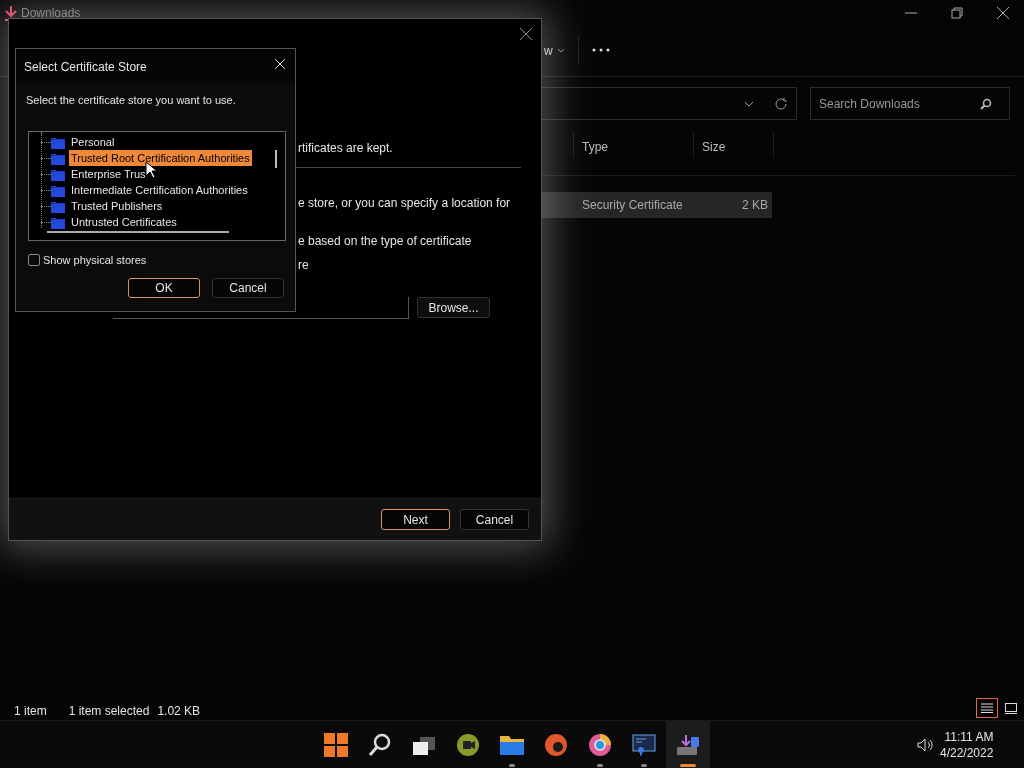 This screenshot has height=768, width=1024. What do you see at coordinates (957, 13) in the screenshot?
I see `restore-icon` at bounding box center [957, 13].